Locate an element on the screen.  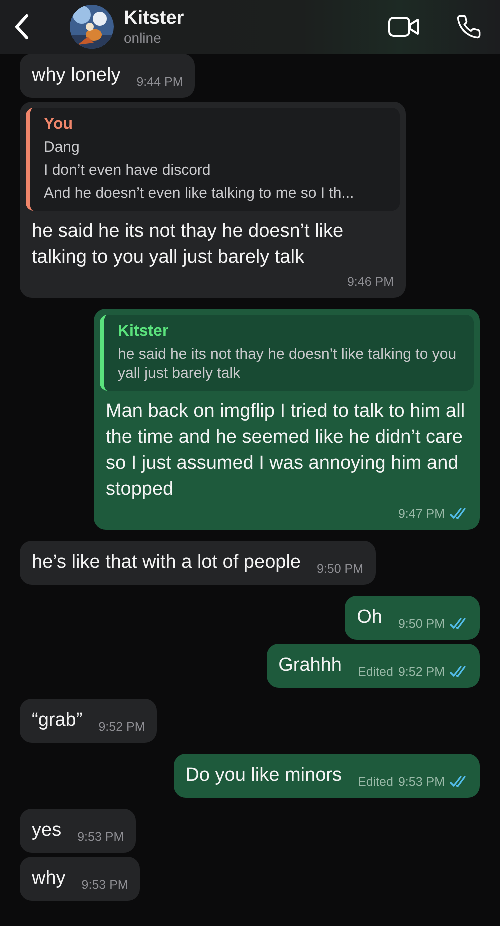
sent-message-bubble: Grahhh Edited 9:52 PM is located at coordinates (373, 666).